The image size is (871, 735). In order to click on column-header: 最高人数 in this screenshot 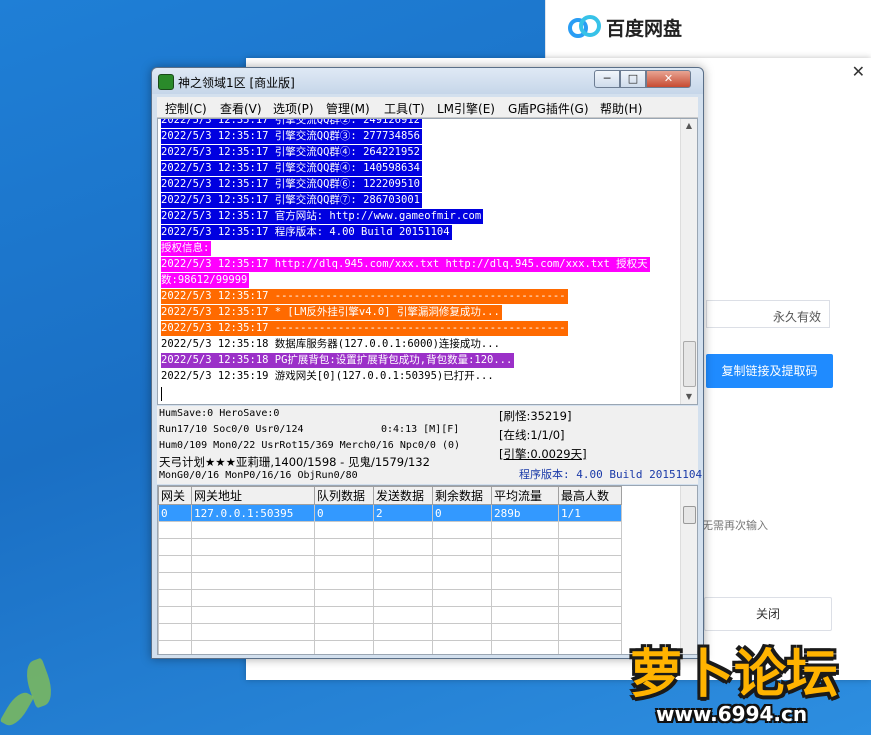, I will do `click(590, 495)`.